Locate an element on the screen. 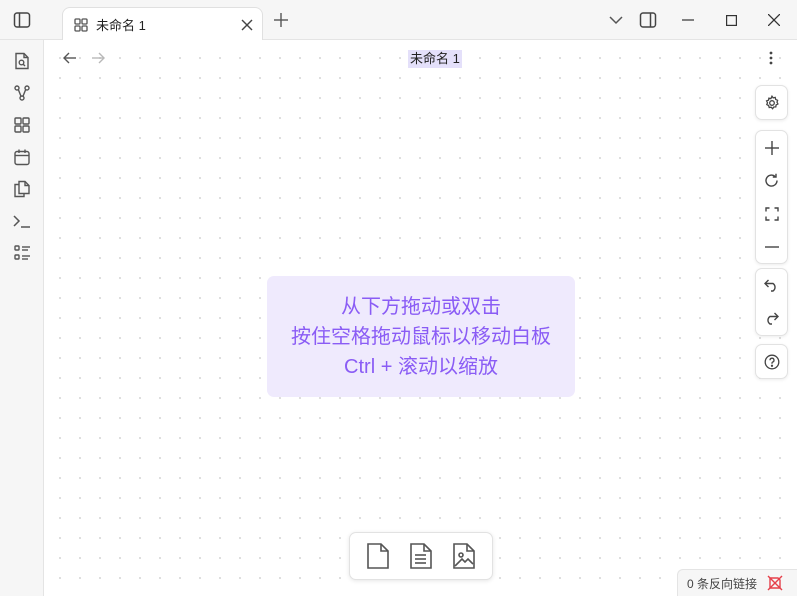 The image size is (797, 596). tab-untitled: 未命名 1 is located at coordinates (162, 24).